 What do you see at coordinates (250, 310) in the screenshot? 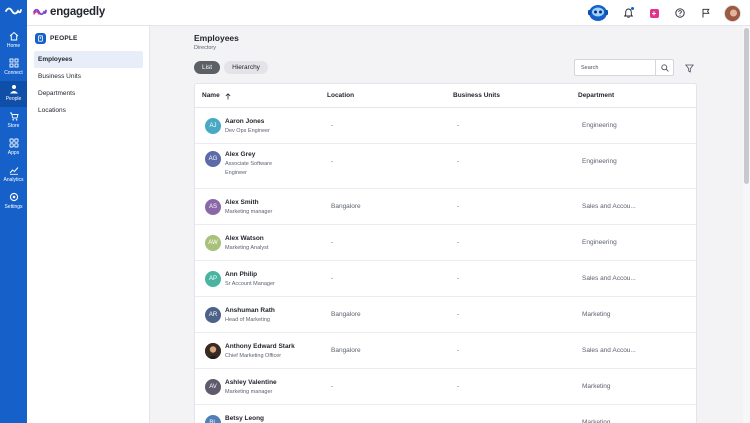
I see `employee-name: Anshuman Rath` at bounding box center [250, 310].